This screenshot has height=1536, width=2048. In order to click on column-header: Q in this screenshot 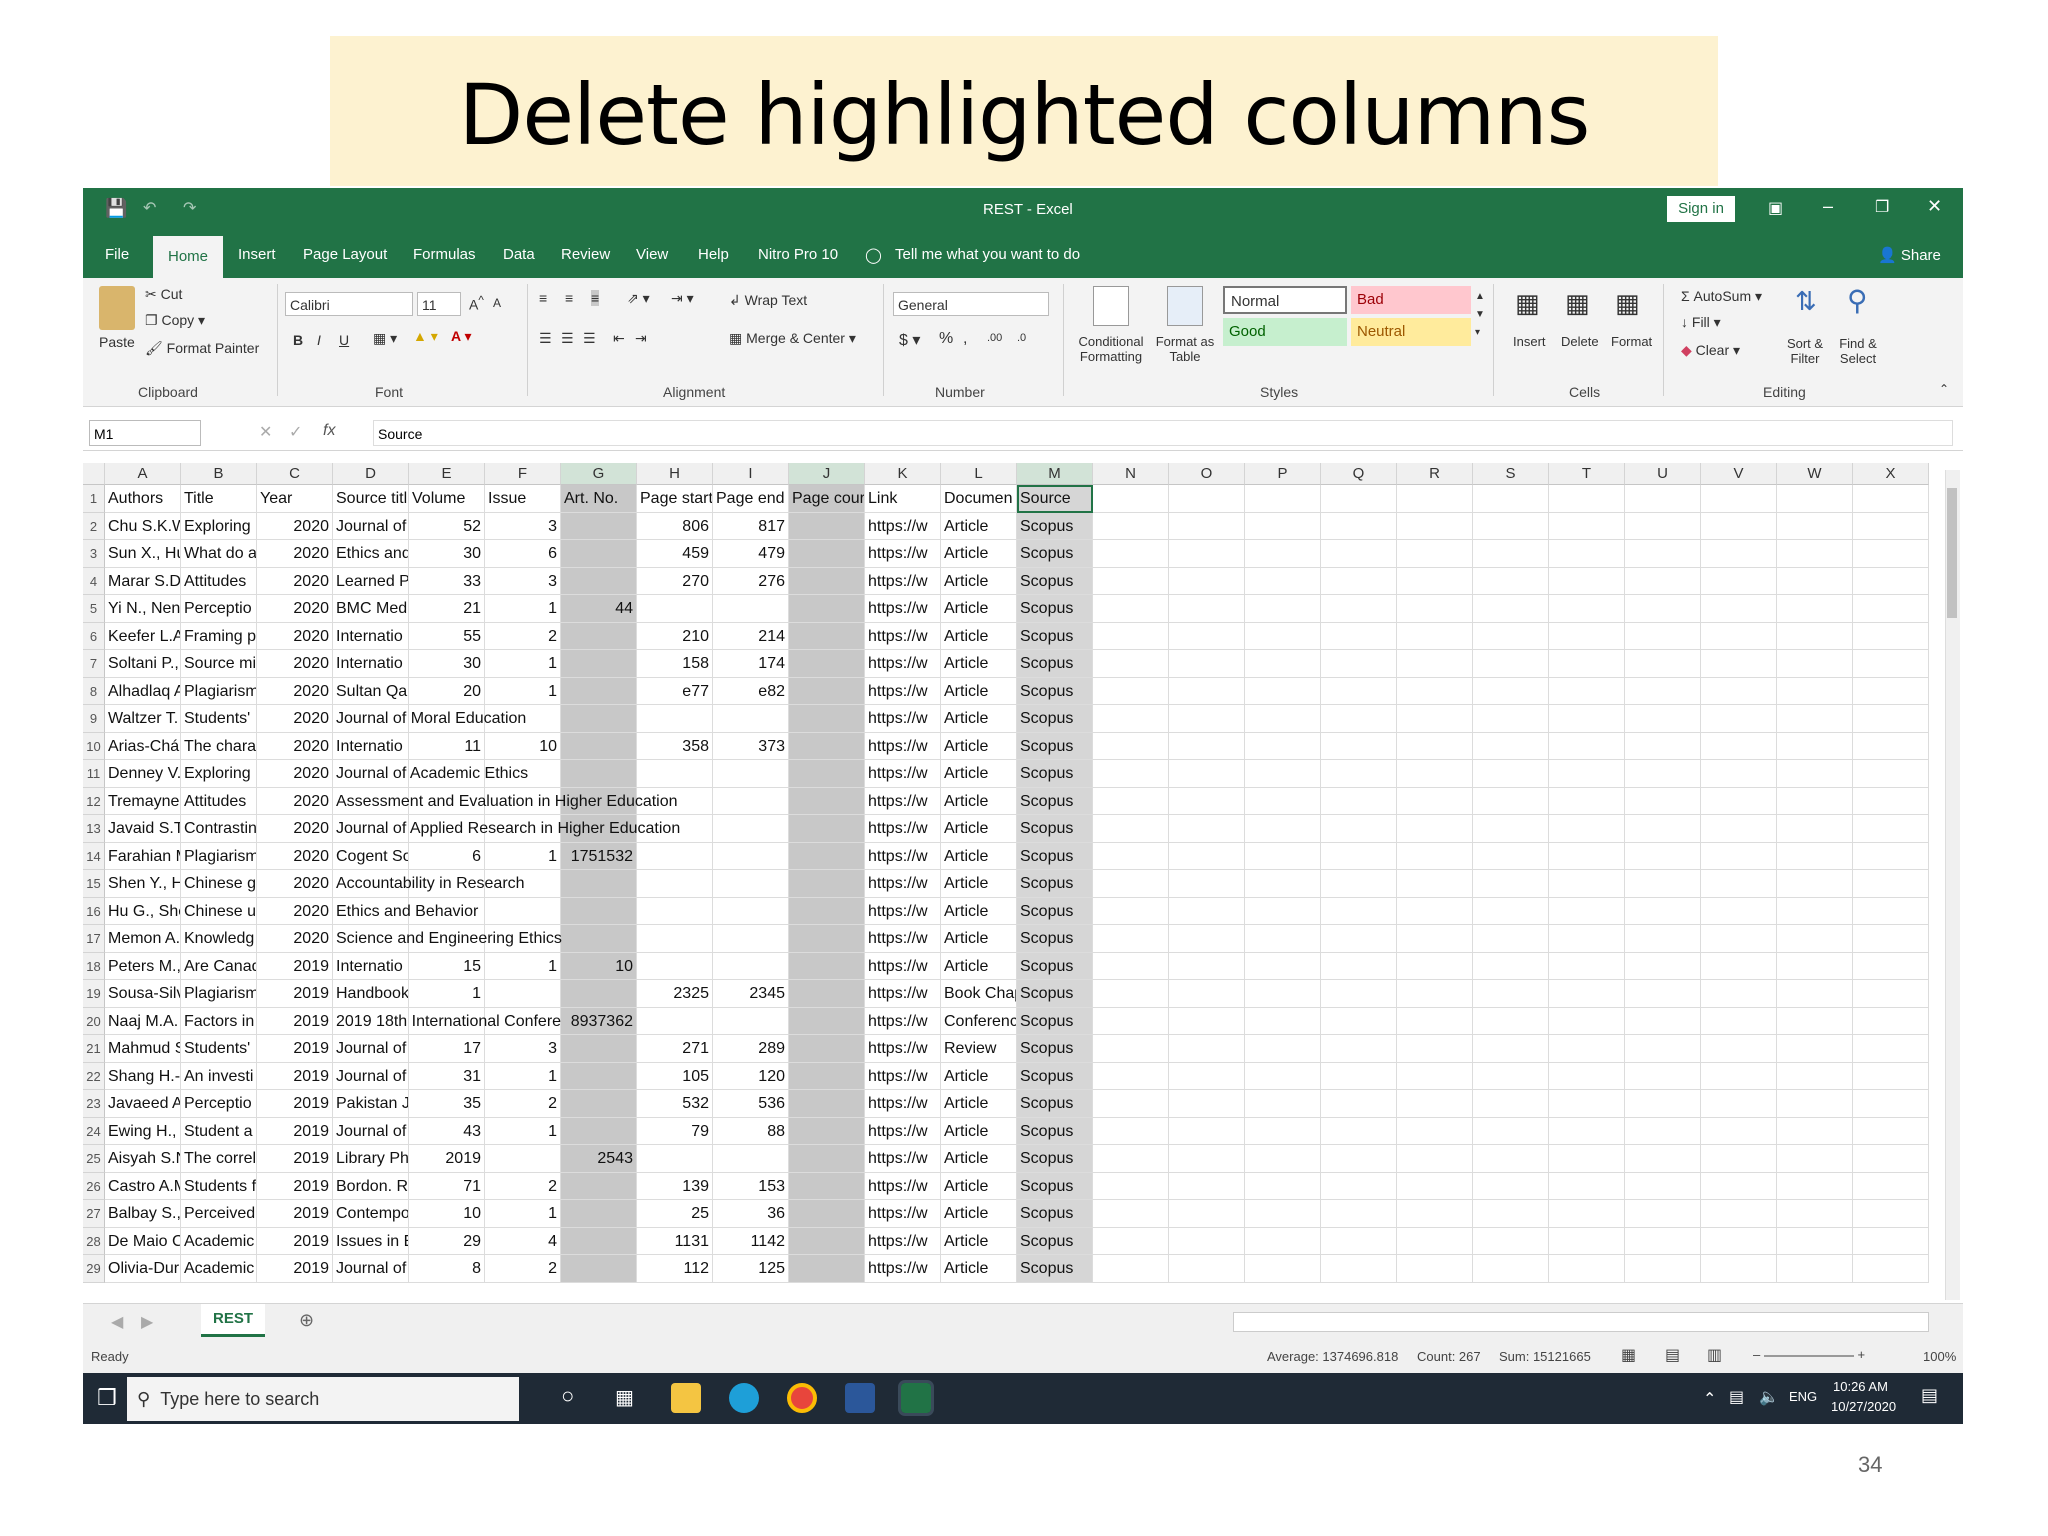, I will do `click(1359, 474)`.